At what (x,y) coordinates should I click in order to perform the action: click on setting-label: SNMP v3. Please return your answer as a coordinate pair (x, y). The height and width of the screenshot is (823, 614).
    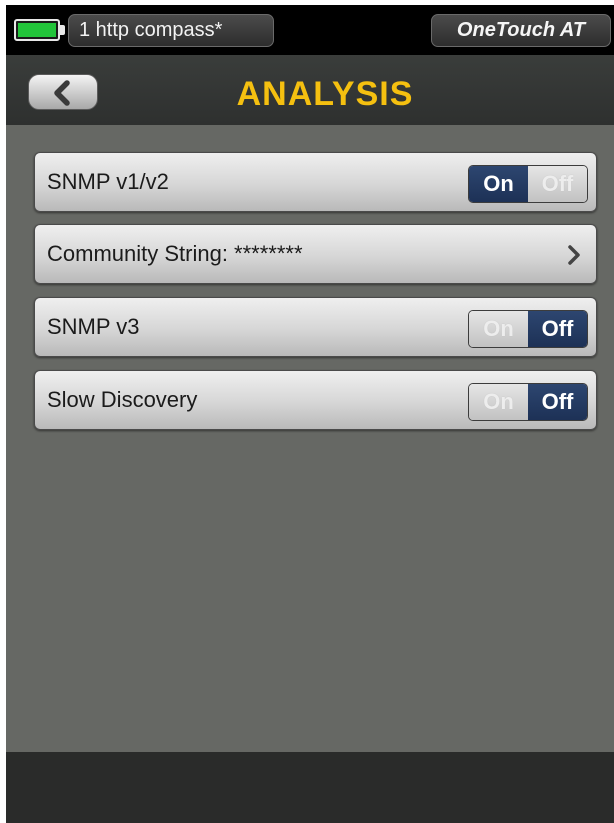
    Looking at the image, I should click on (93, 326).